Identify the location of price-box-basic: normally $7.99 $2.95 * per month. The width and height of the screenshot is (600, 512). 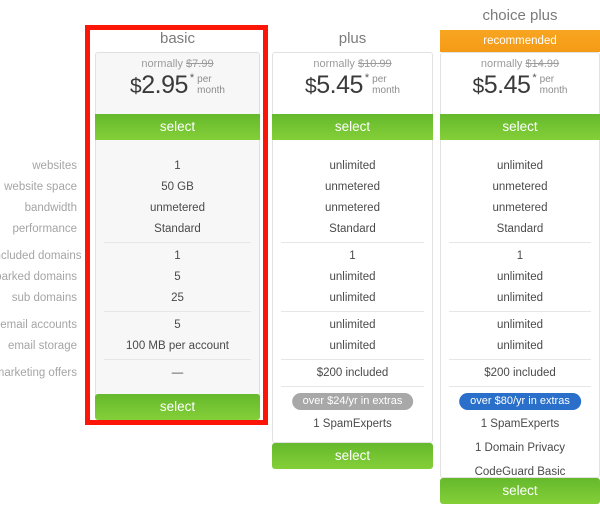
(177, 78).